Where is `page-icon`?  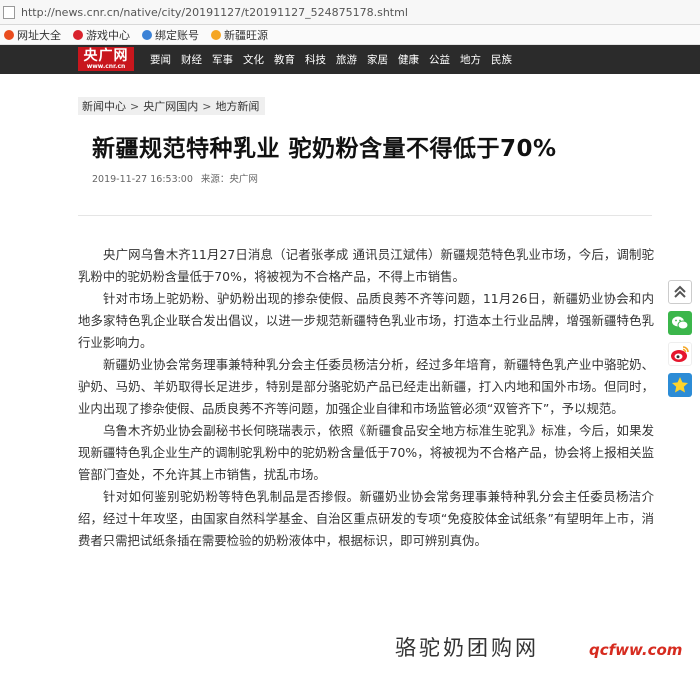
page-icon is located at coordinates (9, 12).